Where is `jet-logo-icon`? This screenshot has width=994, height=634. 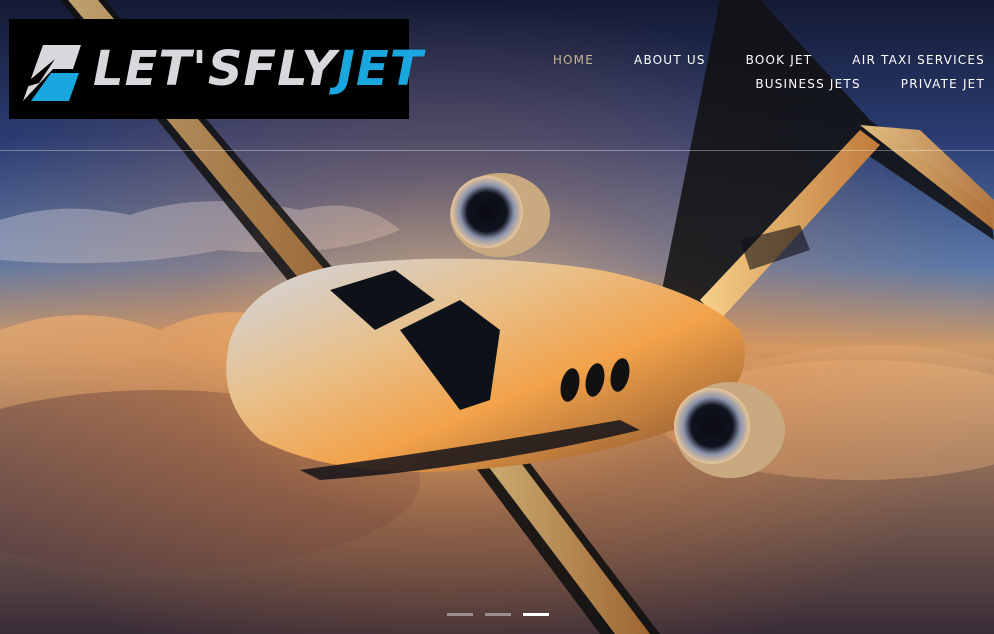
jet-logo-icon is located at coordinates (50, 73).